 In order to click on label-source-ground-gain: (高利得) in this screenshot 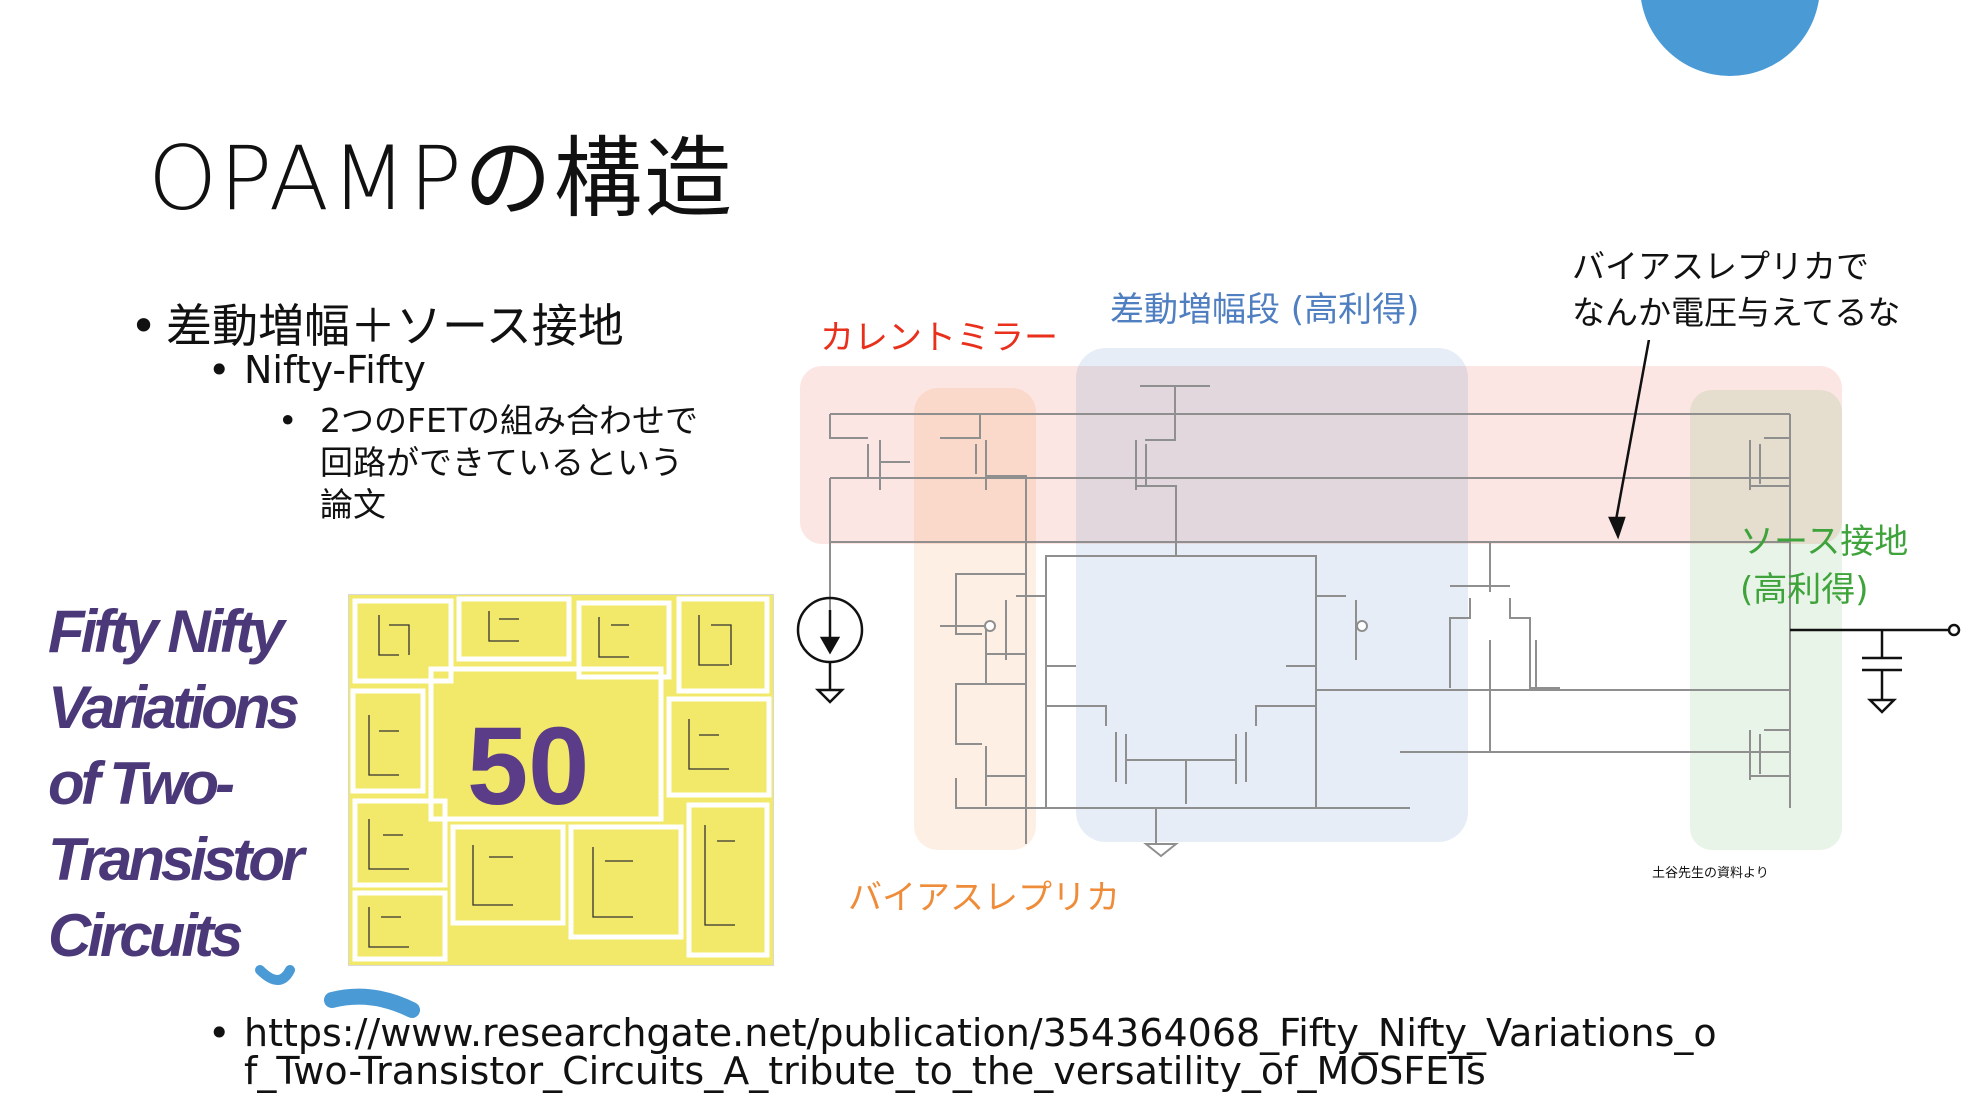, I will do `click(1804, 590)`.